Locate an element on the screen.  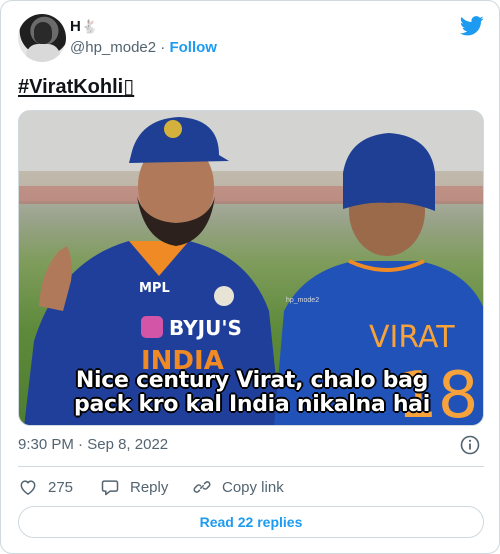
like-button: 275 is located at coordinates (59, 487).